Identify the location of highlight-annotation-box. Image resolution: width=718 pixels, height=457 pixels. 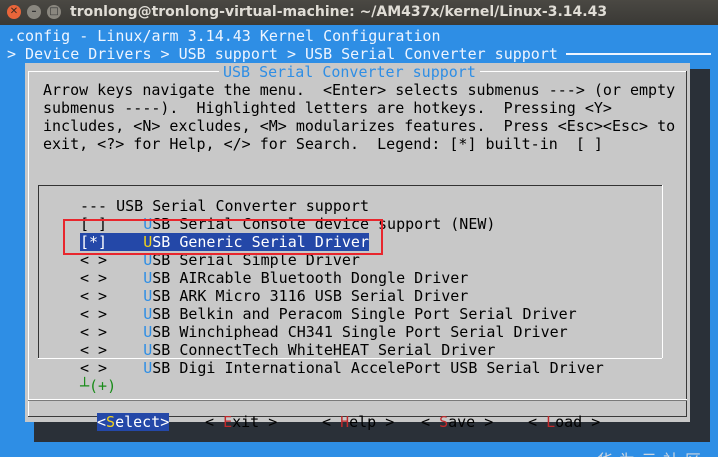
(223, 237).